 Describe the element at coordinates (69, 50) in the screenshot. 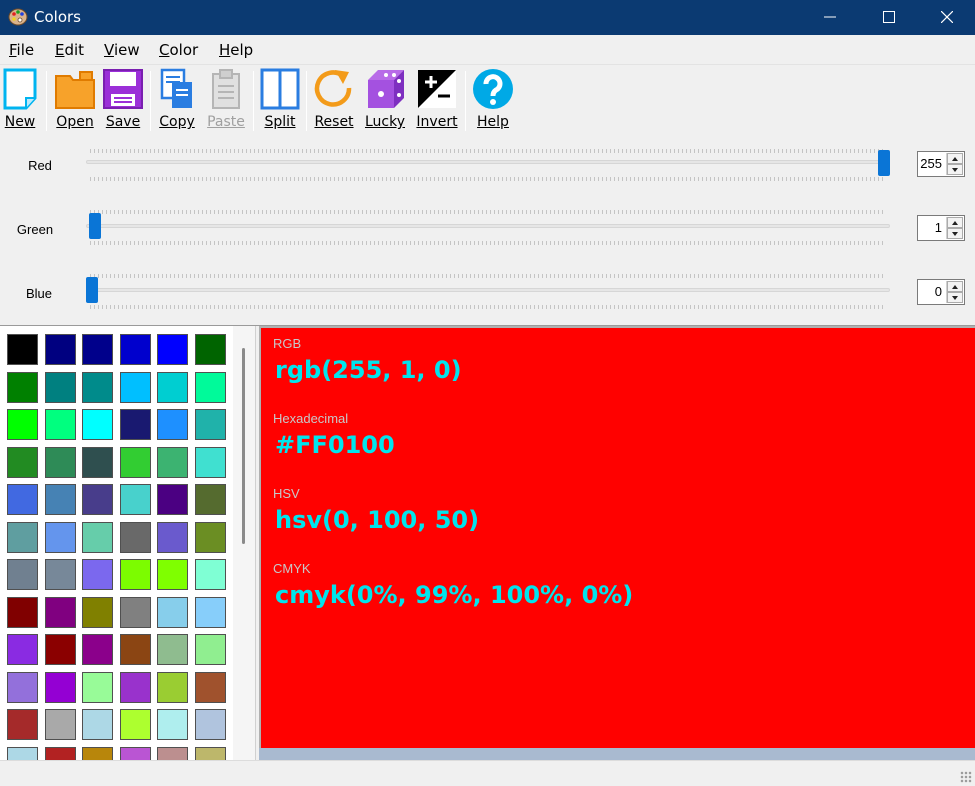

I see `menu-edit: Edit` at that location.